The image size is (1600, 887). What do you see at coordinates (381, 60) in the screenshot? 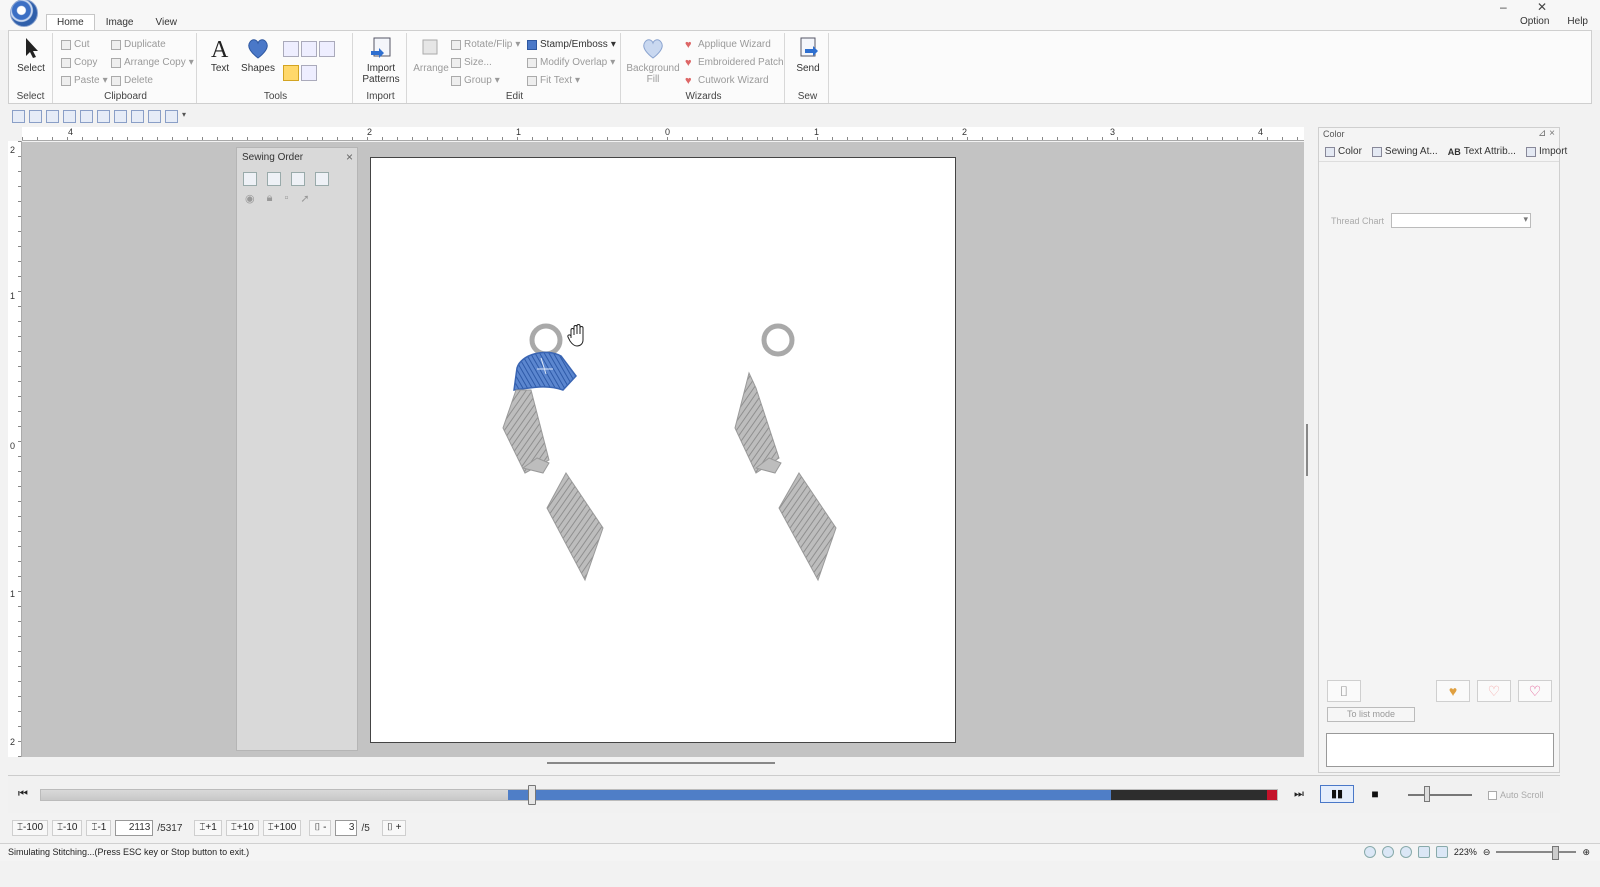
I see `import-patterns-button: Import Patterns` at bounding box center [381, 60].